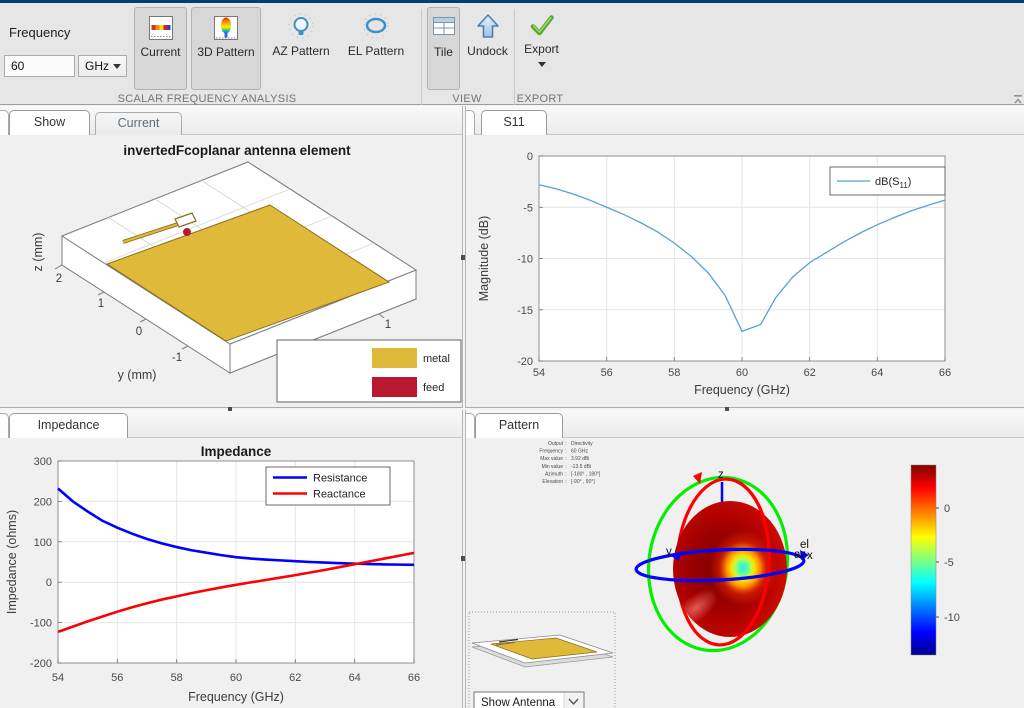 This screenshot has height=708, width=1024. I want to click on undock-button: Undock, so click(487, 48).